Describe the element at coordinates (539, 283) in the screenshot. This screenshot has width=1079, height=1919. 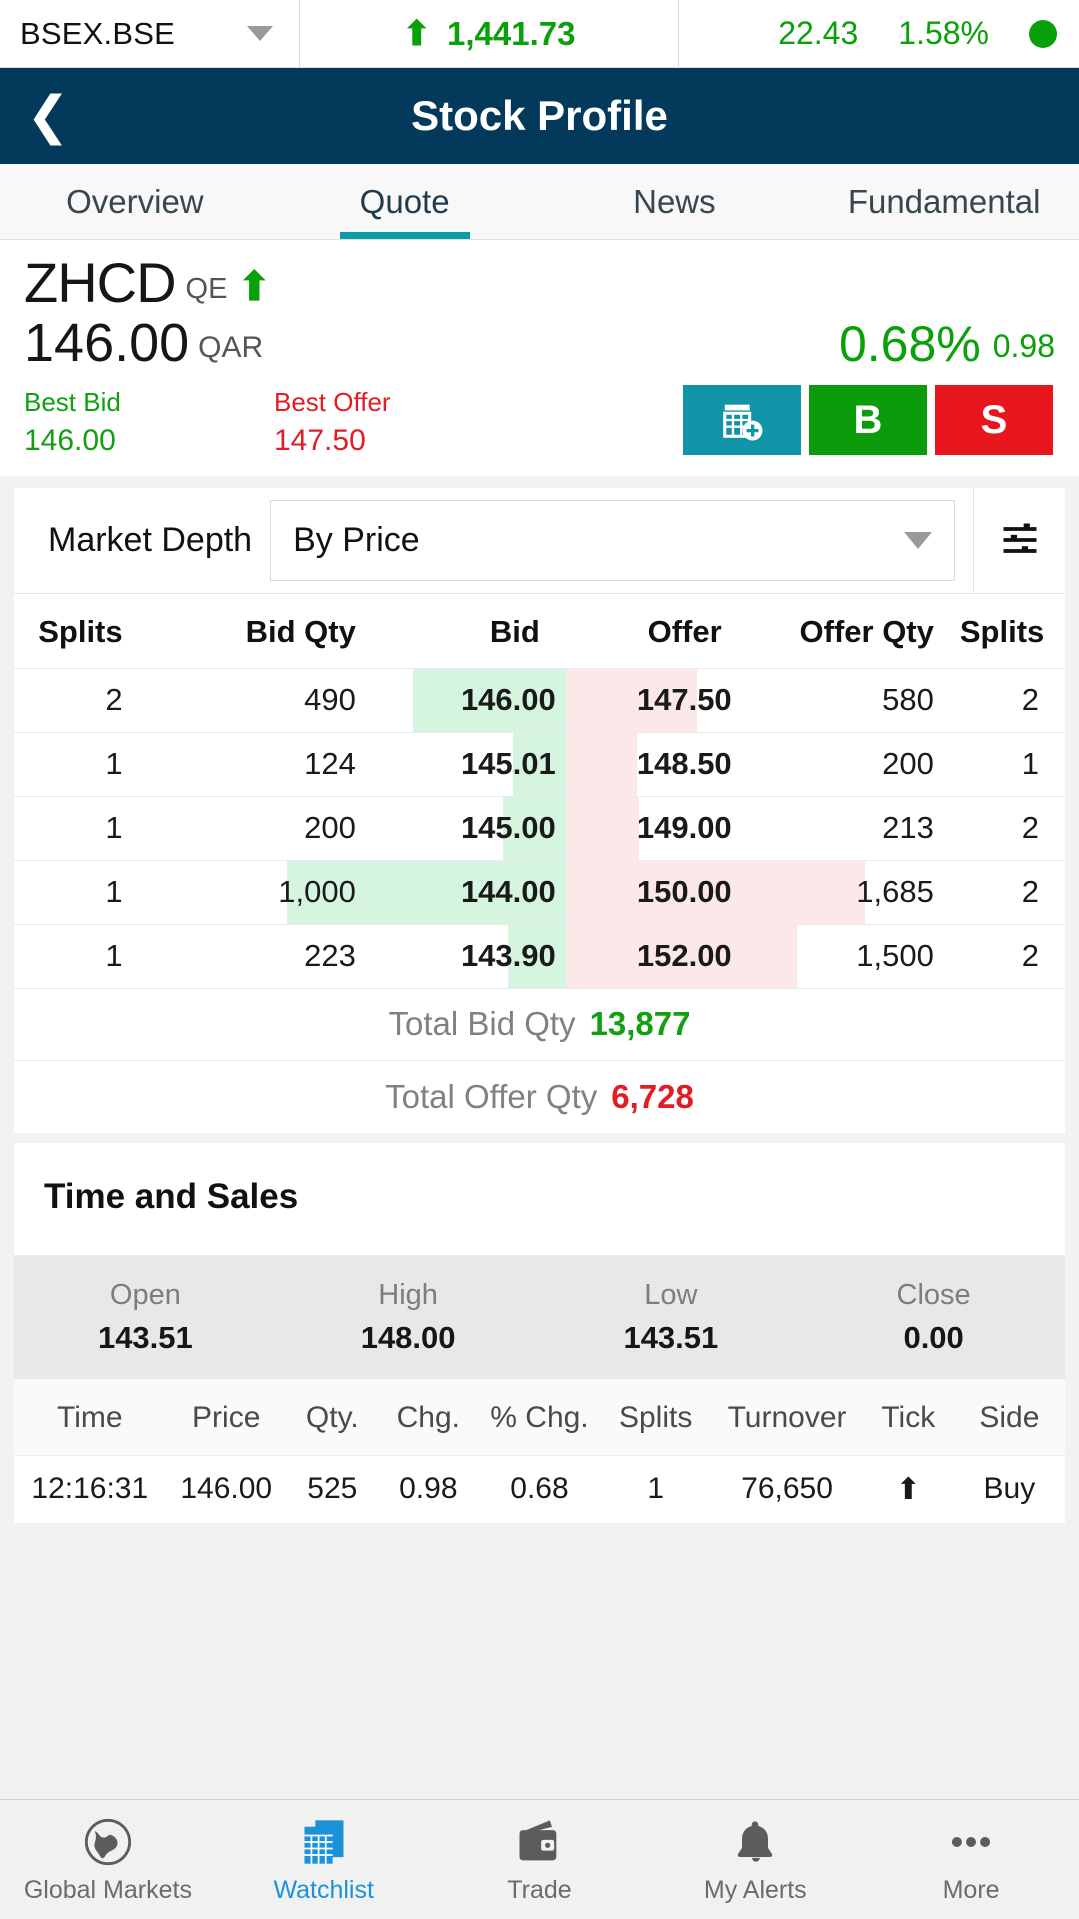
I see `symbol-row: ZHCD QE ⬆` at that location.